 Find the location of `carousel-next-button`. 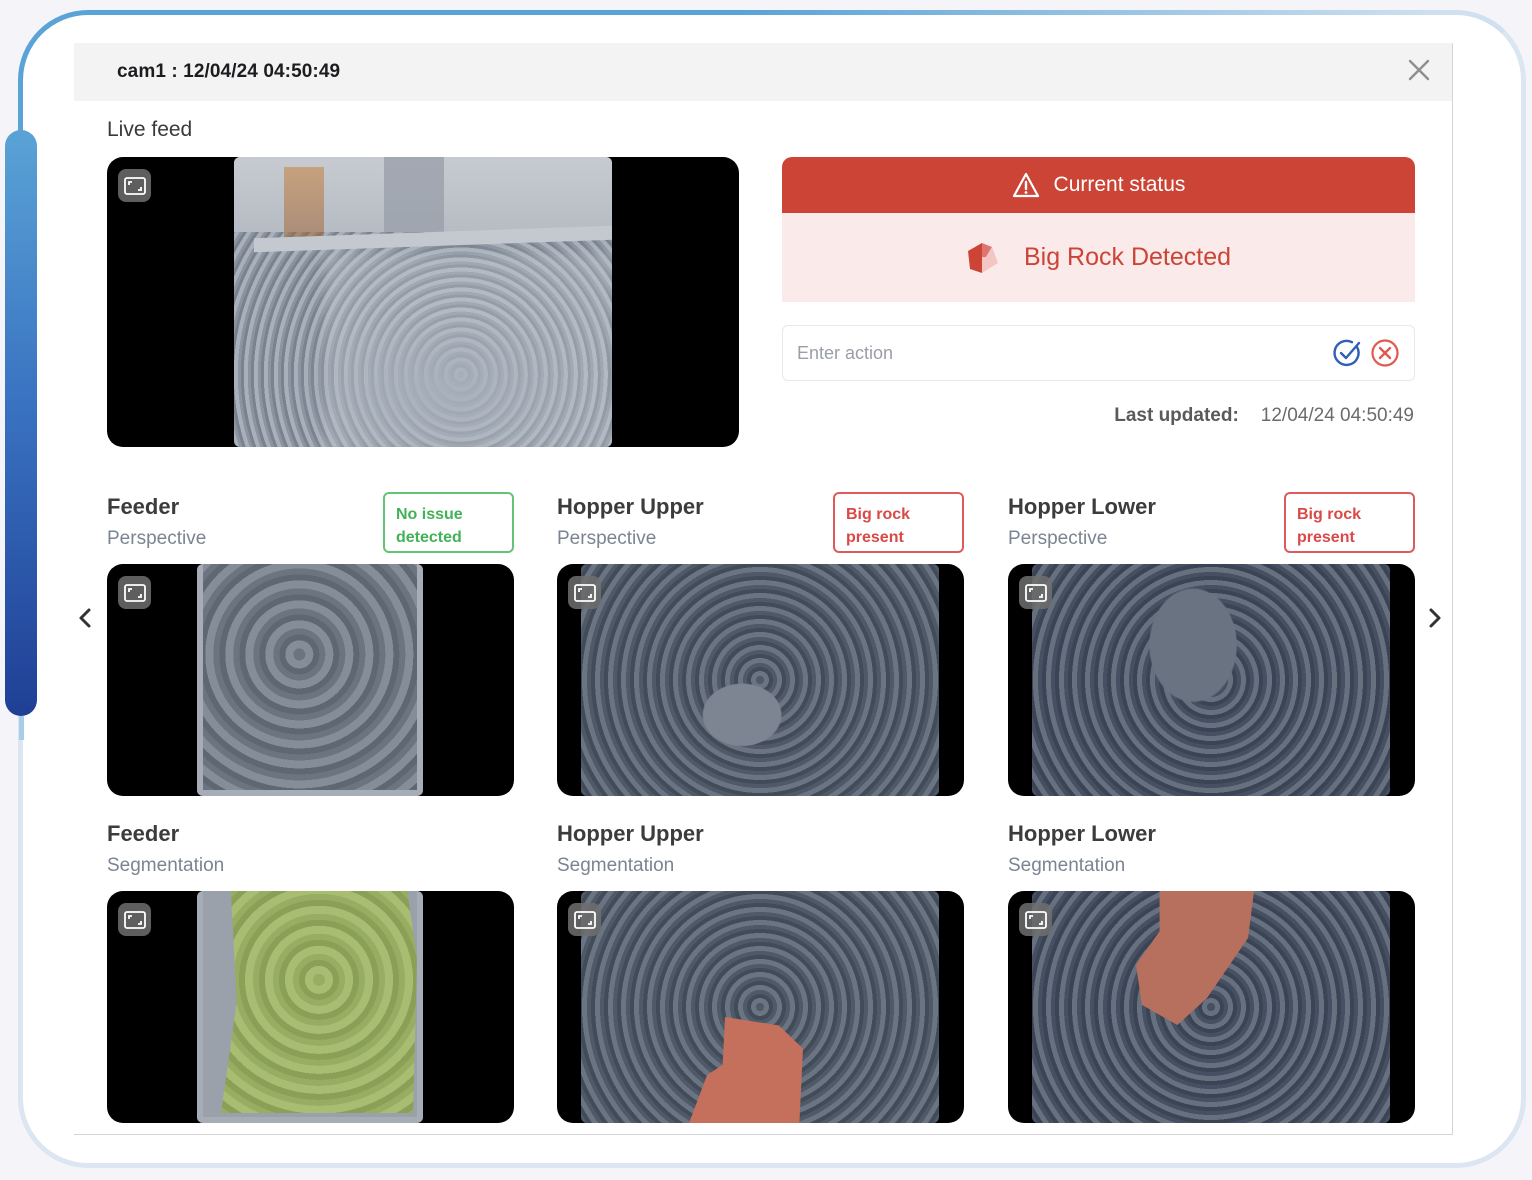

carousel-next-button is located at coordinates (1435, 618).